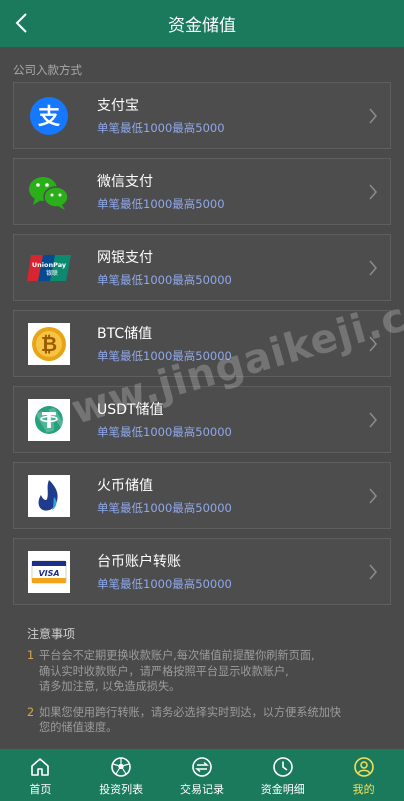 This screenshot has height=801, width=404. I want to click on payment-method-alipay: 支 支付宝 单笔最低1000最高5000, so click(202, 115).